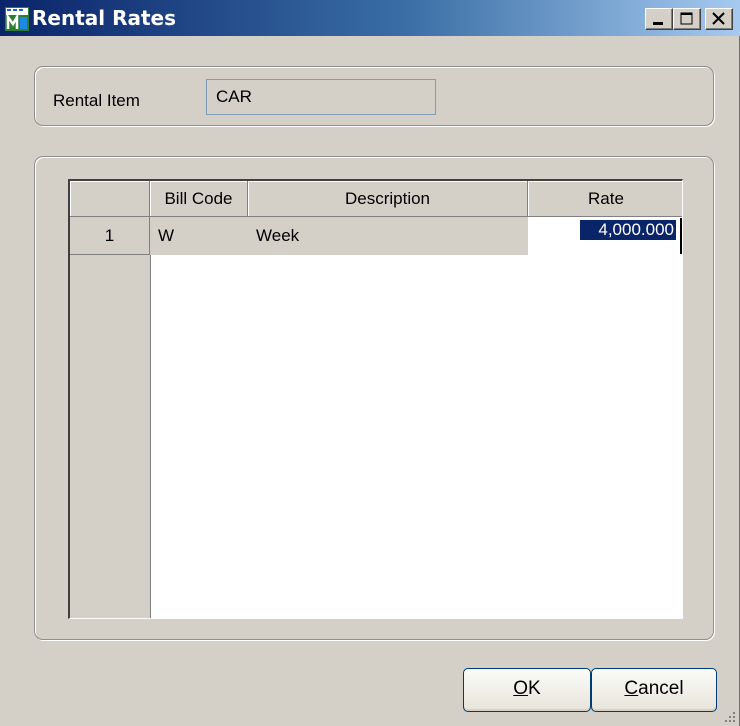  I want to click on bill-code-column-header: Bill Code, so click(199, 199).